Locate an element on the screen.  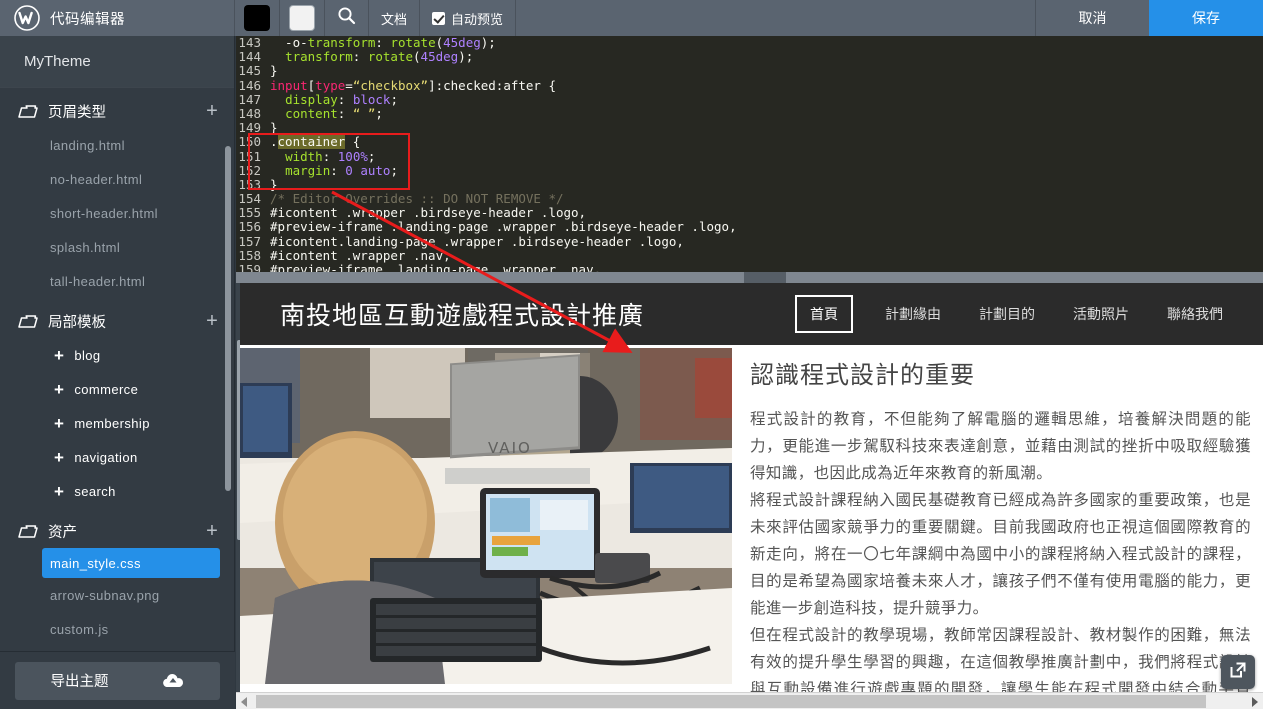
code-line: 153} is located at coordinates (749, 184).